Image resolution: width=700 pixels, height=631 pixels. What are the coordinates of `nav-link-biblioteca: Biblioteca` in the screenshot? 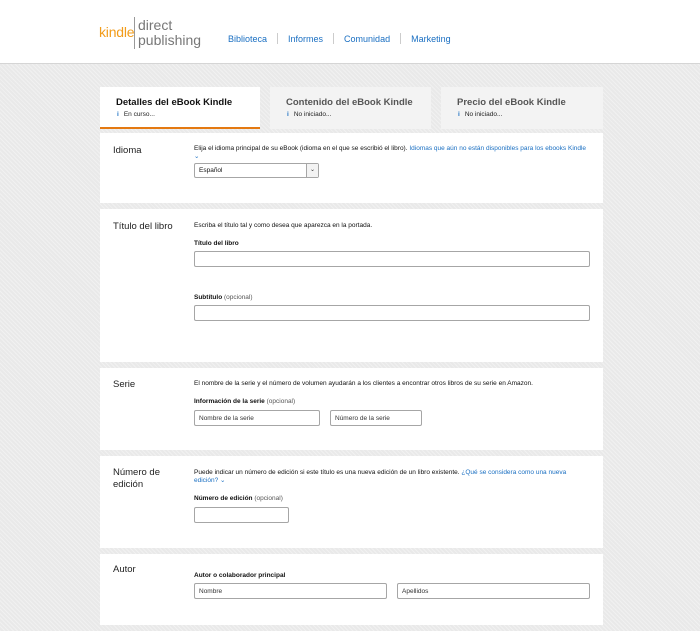 It's located at (247, 39).